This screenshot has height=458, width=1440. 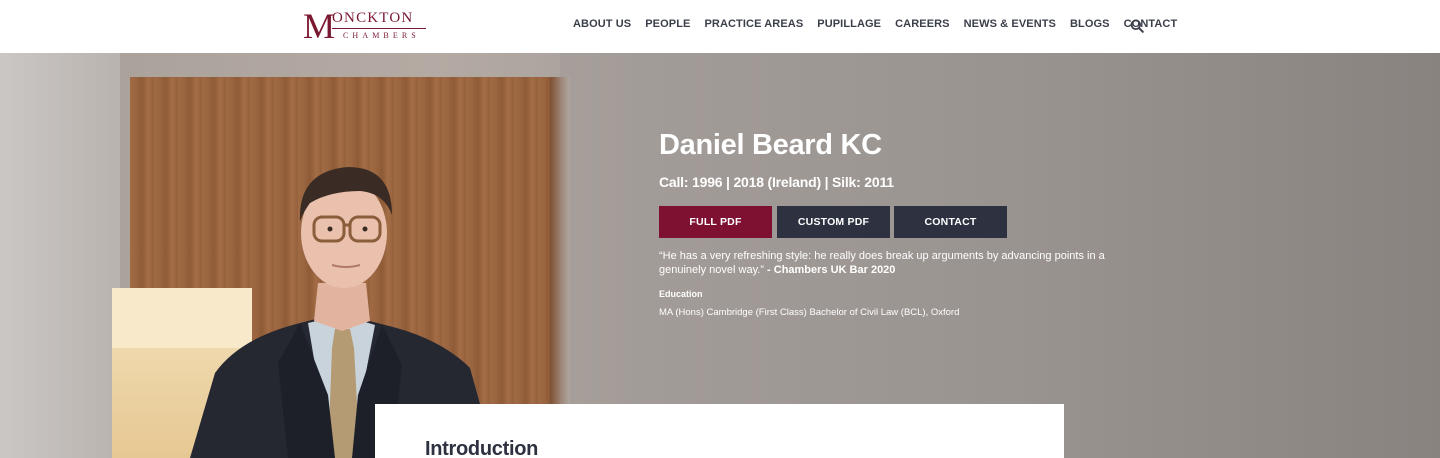 What do you see at coordinates (950, 222) in the screenshot?
I see `contact-button: CONTACT` at bounding box center [950, 222].